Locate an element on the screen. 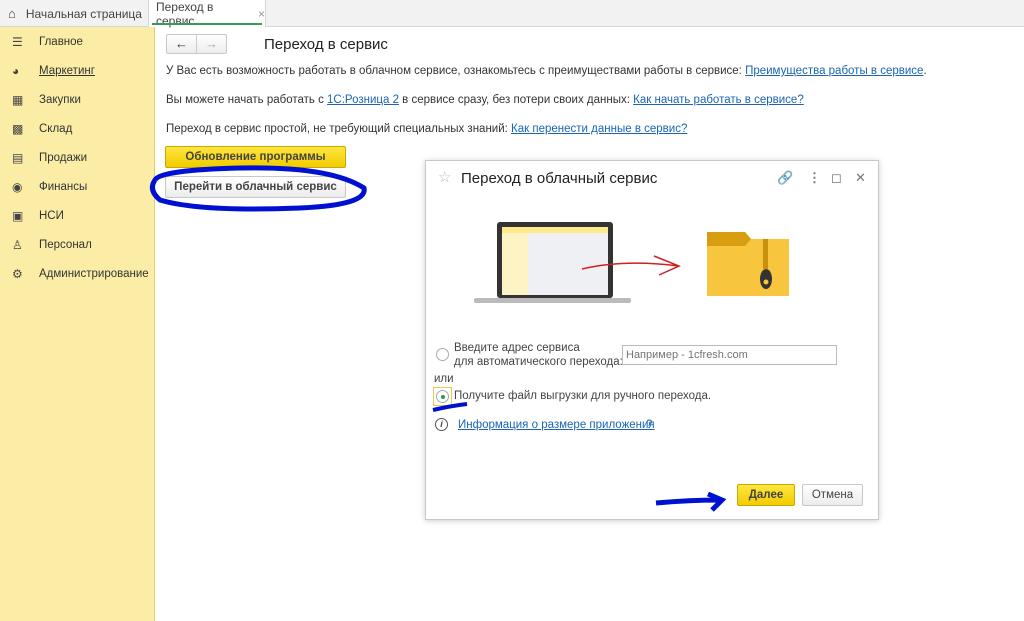 The height and width of the screenshot is (621, 1024). cancel-button: Отмена is located at coordinates (832, 495).